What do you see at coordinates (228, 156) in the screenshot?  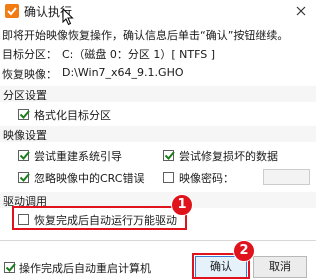 I see `repair-data-label: 尝试修复损坏的数据` at bounding box center [228, 156].